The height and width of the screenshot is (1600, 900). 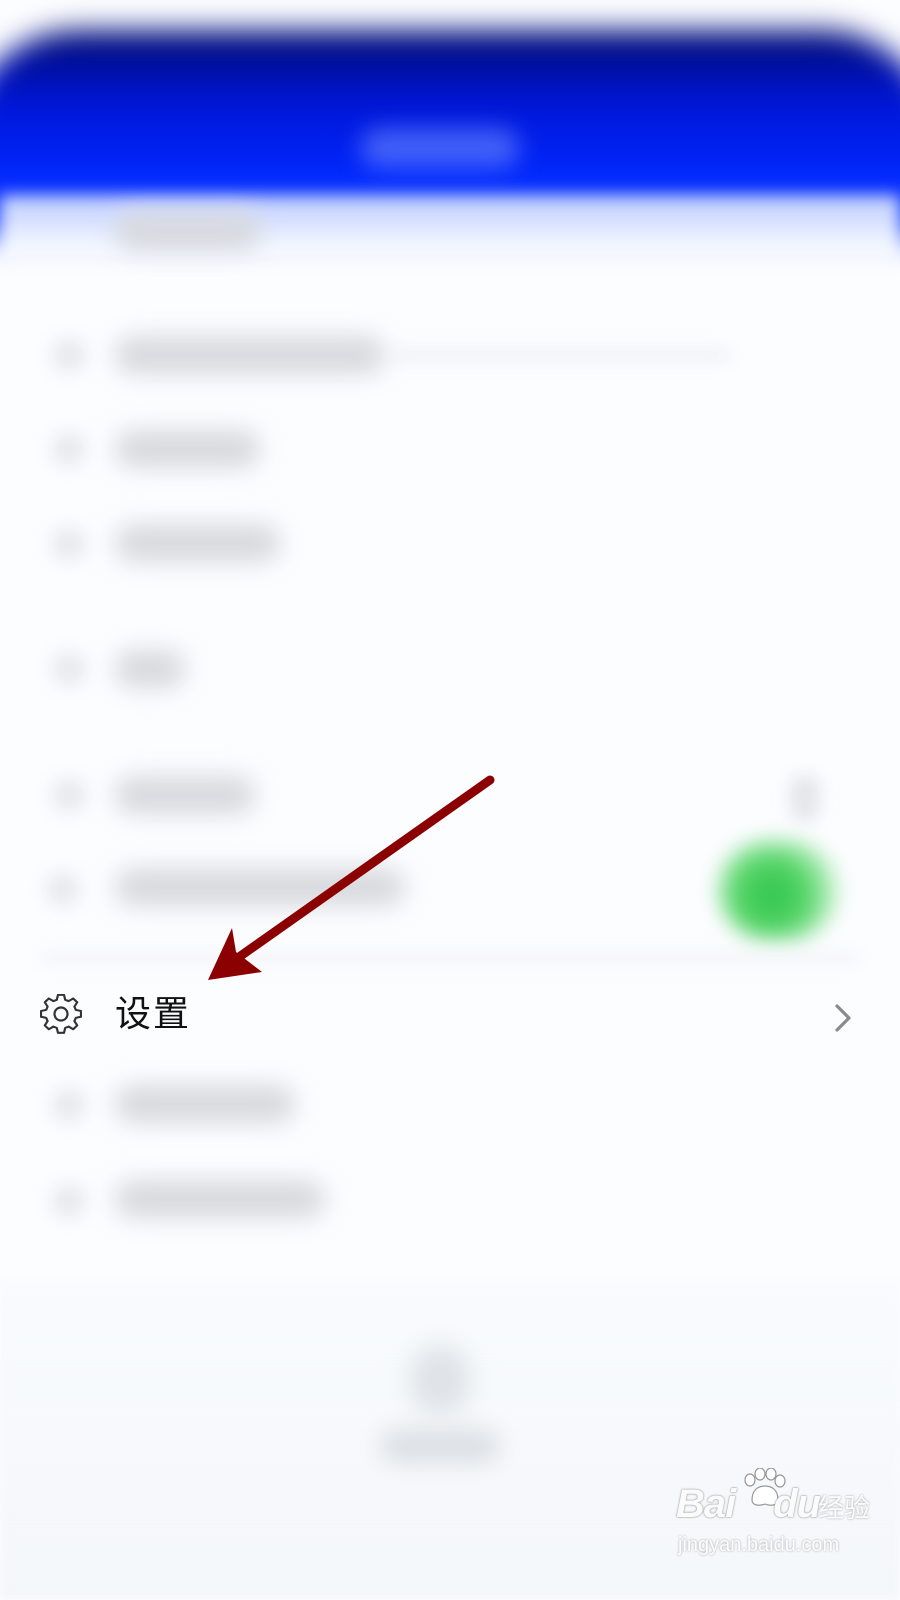 I want to click on watermark-logo-text: Bai du, so click(x=748, y=1504).